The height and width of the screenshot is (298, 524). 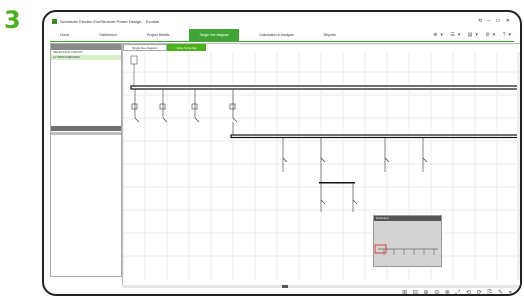 I want to click on panel-subheader, so click(x=86, y=133).